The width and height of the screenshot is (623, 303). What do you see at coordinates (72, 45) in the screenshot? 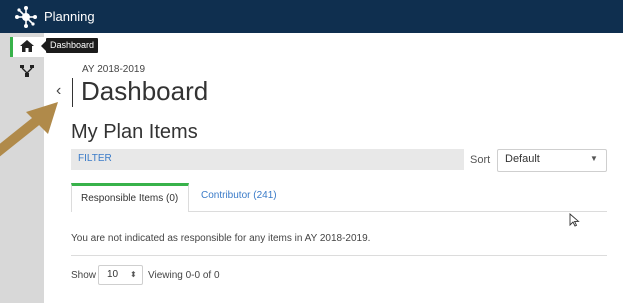
I see `tooltip-dashboard: Dashboard` at bounding box center [72, 45].